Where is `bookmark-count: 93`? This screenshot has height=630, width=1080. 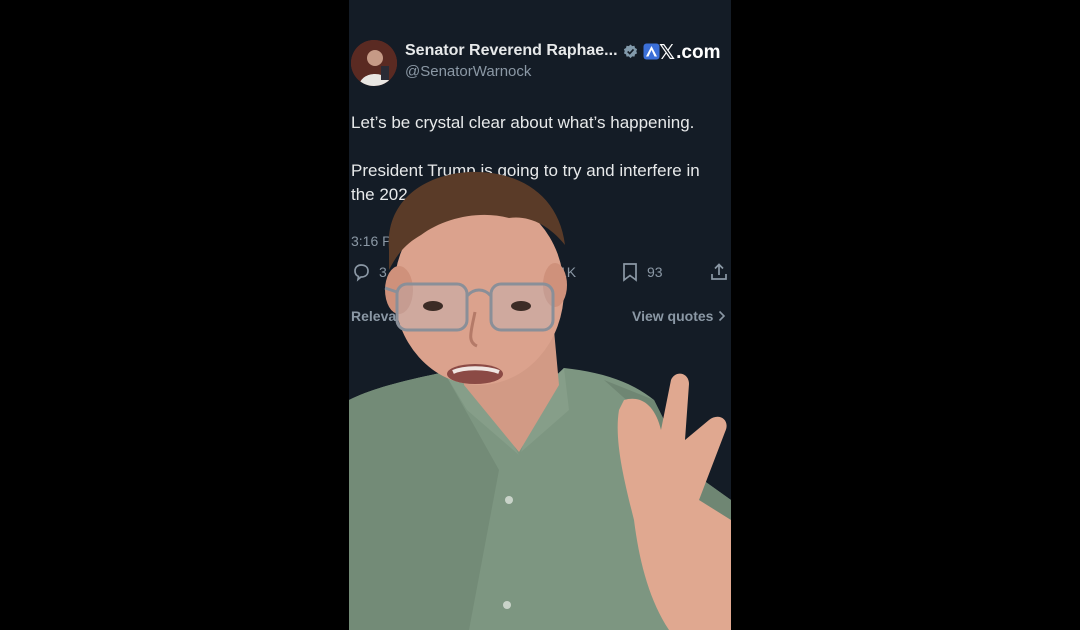
bookmark-count: 93 is located at coordinates (655, 272).